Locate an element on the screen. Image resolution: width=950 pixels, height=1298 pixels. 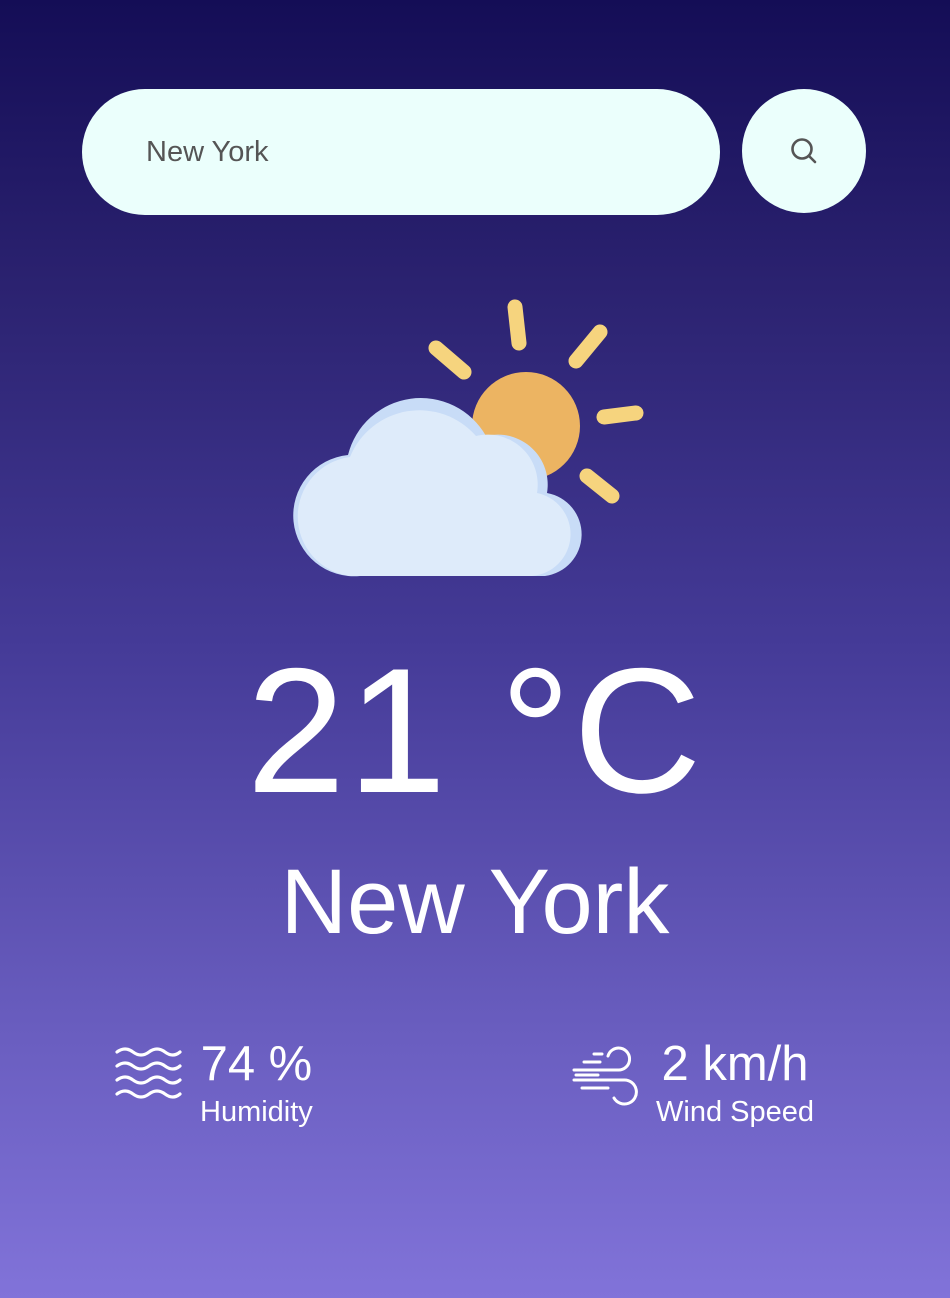
search-bar is located at coordinates (401, 152).